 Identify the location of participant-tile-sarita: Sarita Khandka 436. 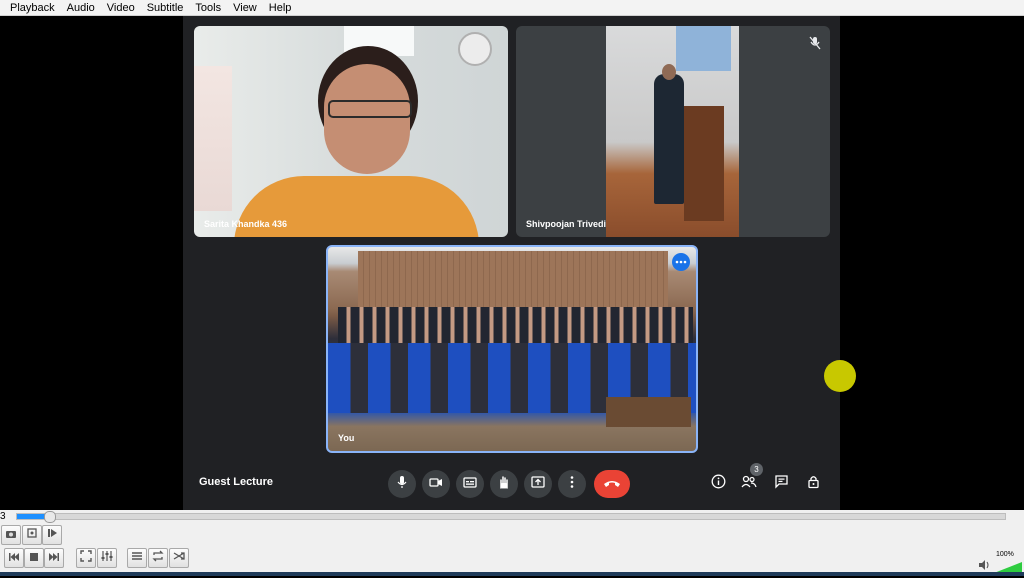
(351, 131).